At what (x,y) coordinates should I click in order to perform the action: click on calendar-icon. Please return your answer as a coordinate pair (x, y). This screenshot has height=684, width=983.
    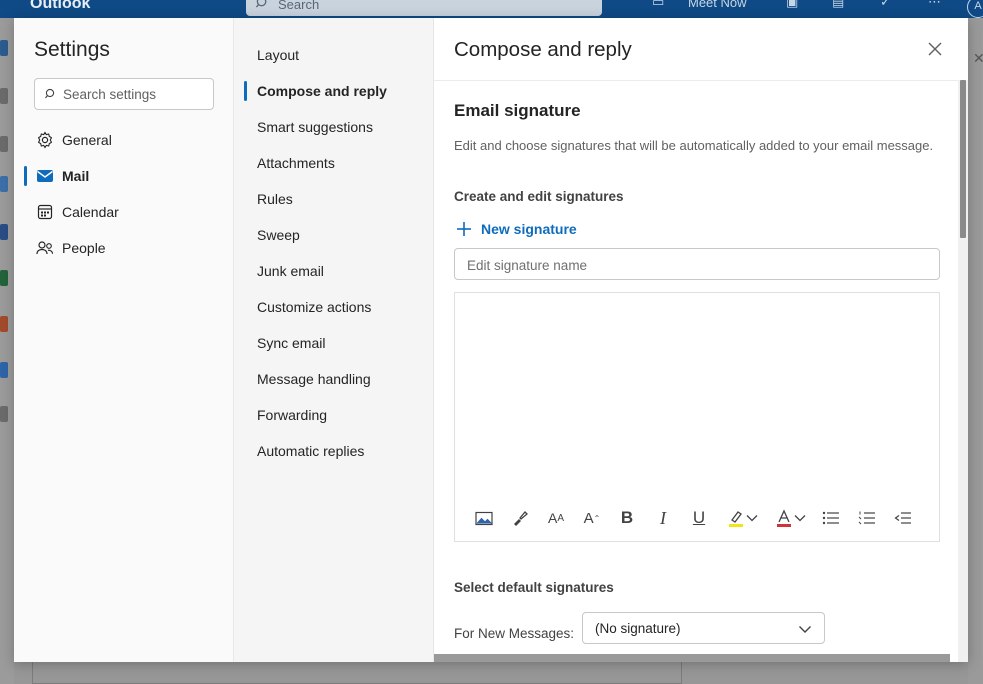
    Looking at the image, I should click on (45, 212).